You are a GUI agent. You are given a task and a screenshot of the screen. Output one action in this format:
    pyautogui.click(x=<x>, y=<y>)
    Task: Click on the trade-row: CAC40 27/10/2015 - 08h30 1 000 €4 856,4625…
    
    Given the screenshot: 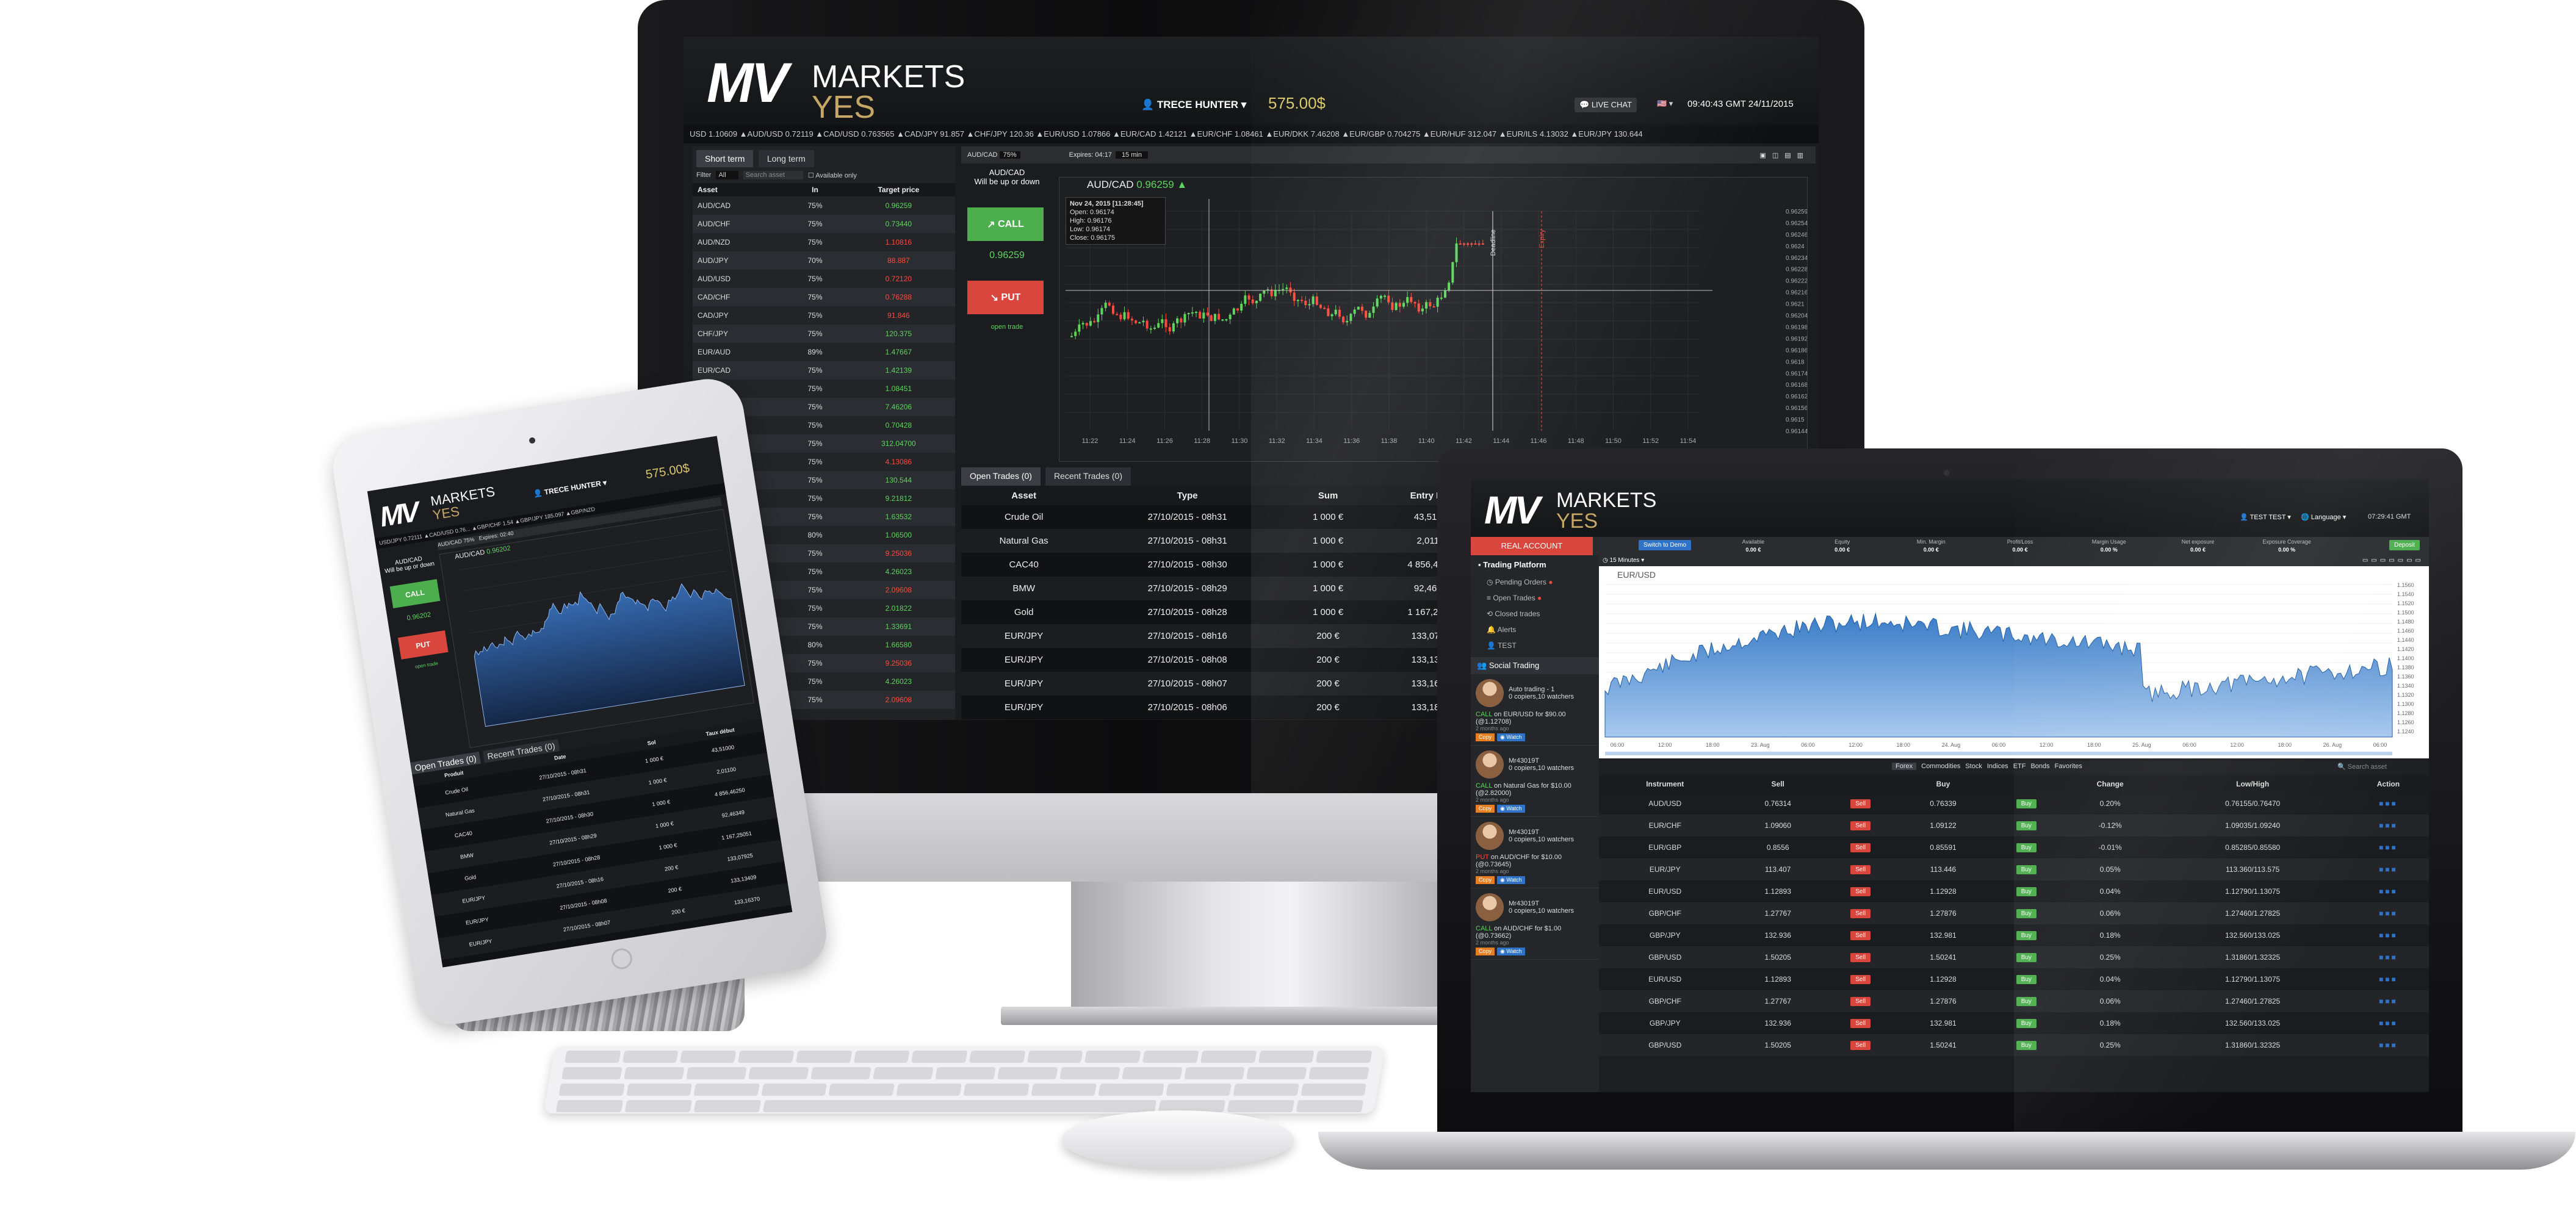 What is the action you would take?
    pyautogui.click(x=1229, y=565)
    